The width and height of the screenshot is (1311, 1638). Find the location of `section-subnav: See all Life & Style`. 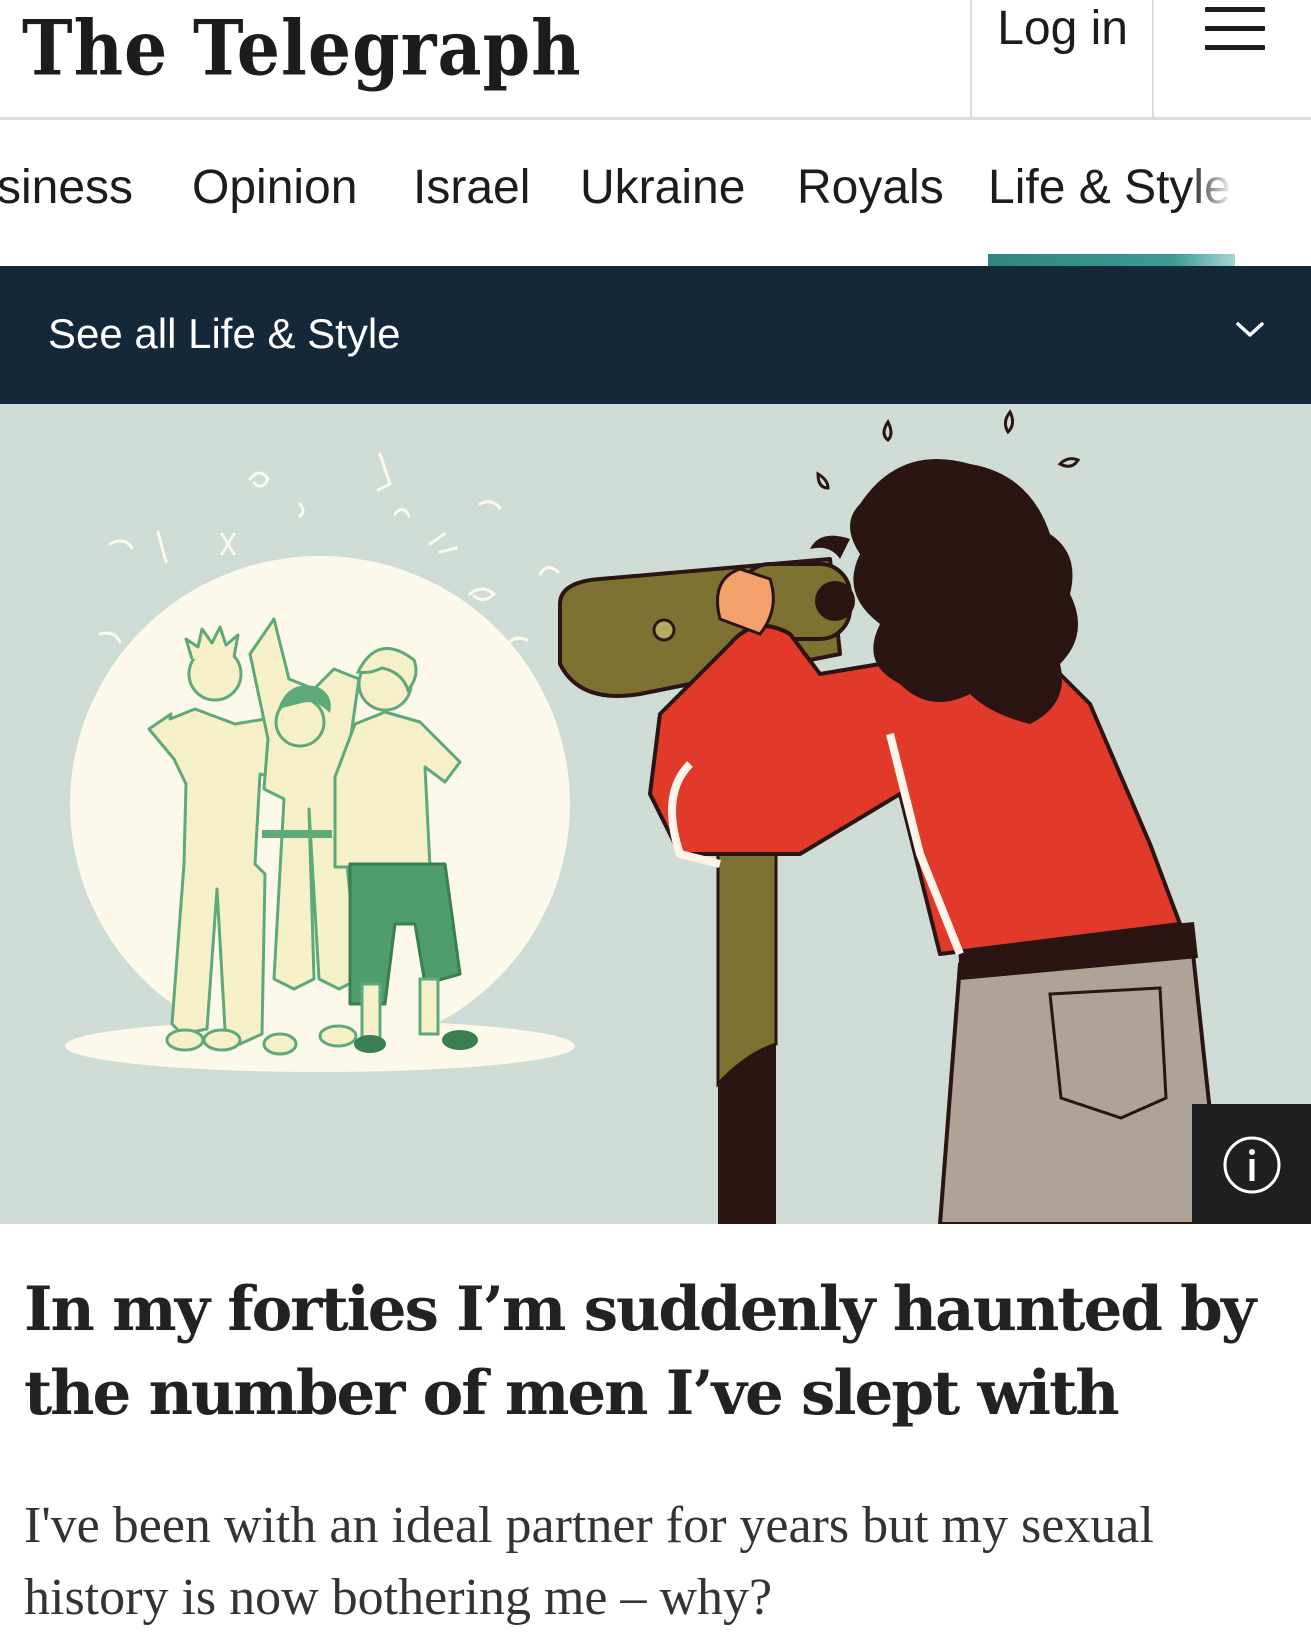

section-subnav: See all Life & Style is located at coordinates (655, 335).